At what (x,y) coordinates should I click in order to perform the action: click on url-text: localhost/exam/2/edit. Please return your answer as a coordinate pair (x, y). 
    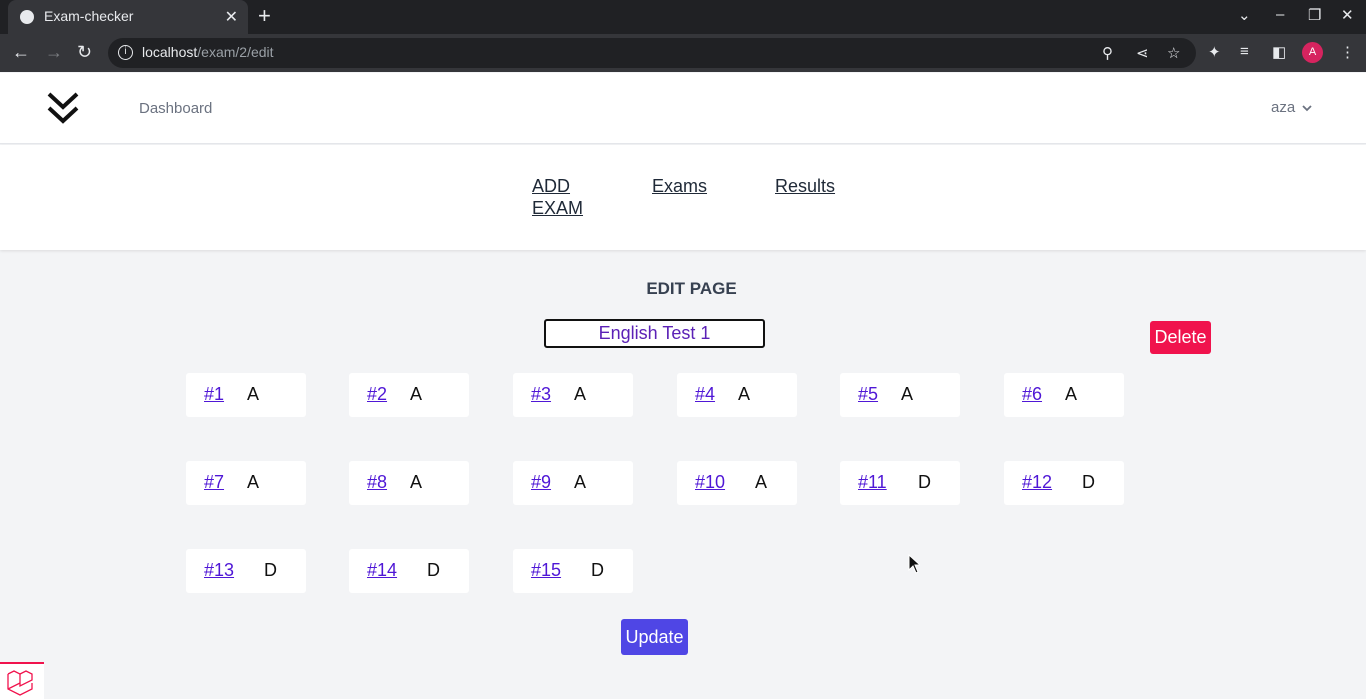
    Looking at the image, I should click on (208, 52).